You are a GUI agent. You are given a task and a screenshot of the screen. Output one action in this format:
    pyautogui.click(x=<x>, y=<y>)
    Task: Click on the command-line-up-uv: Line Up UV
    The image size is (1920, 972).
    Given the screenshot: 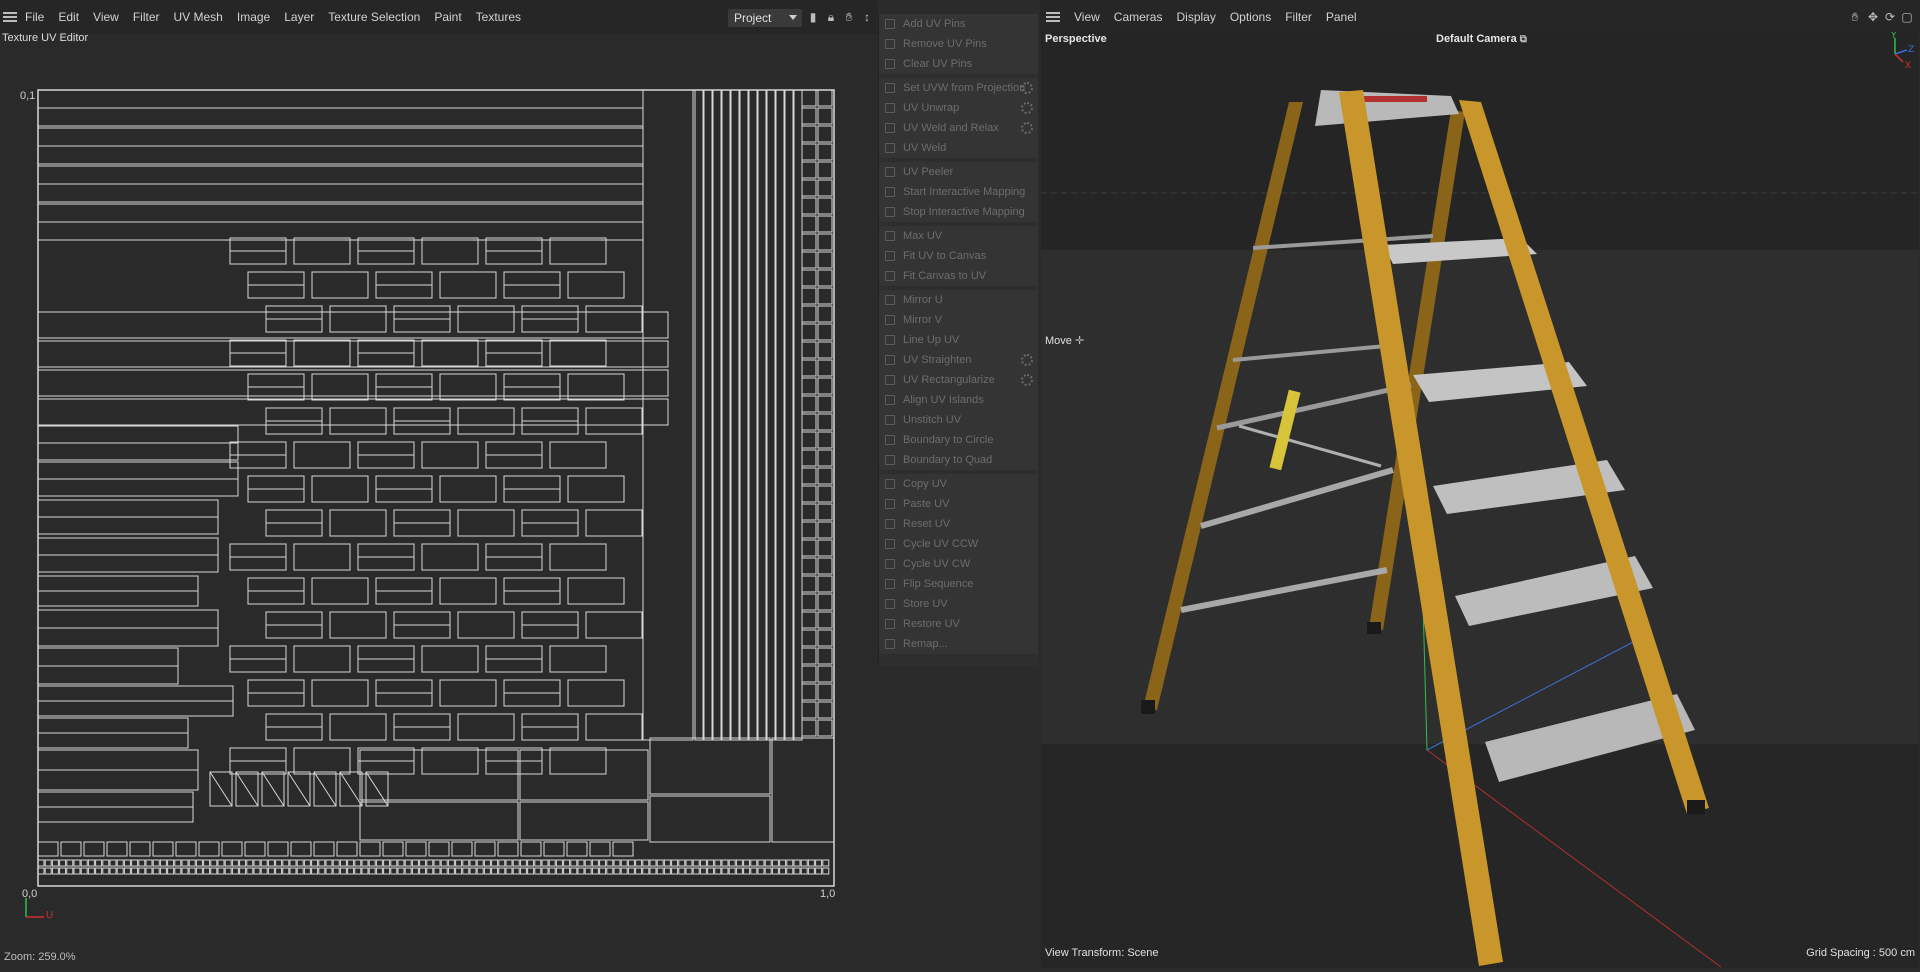 What is the action you would take?
    pyautogui.click(x=958, y=340)
    